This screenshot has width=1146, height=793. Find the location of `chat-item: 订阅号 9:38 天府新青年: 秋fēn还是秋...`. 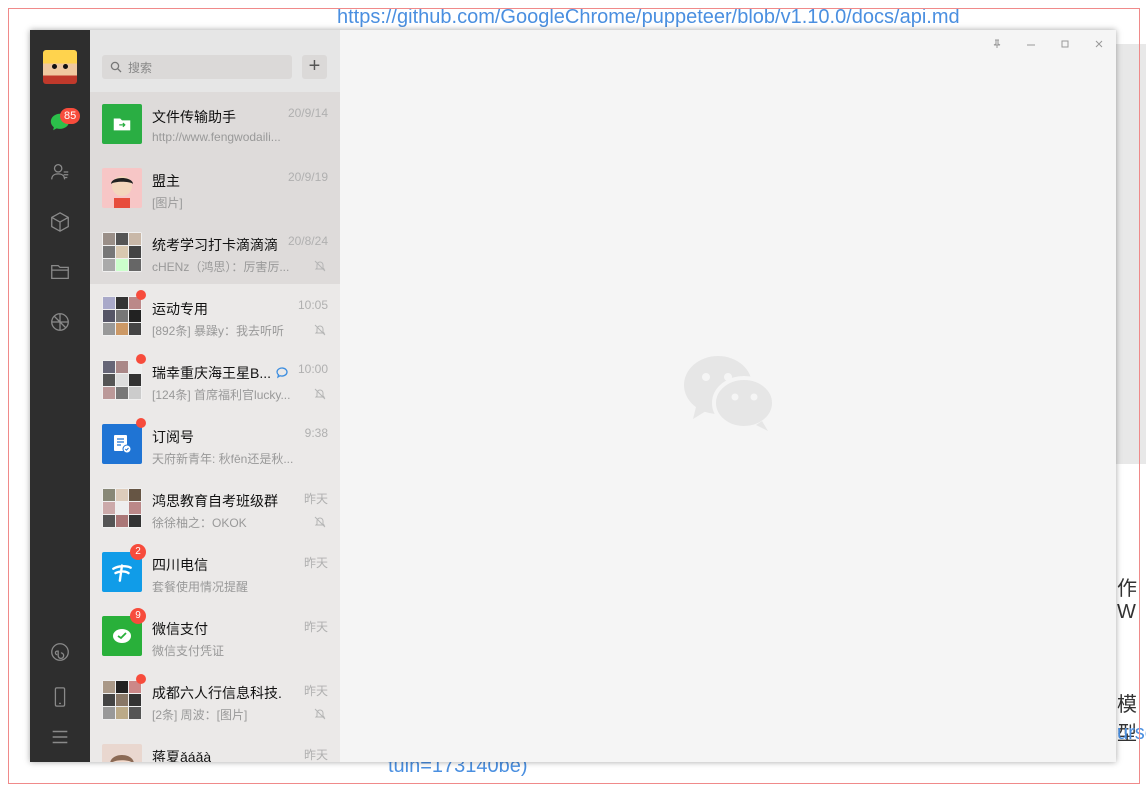

chat-item: 订阅号 9:38 天府新青年: 秋fēn还是秋... is located at coordinates (215, 444).